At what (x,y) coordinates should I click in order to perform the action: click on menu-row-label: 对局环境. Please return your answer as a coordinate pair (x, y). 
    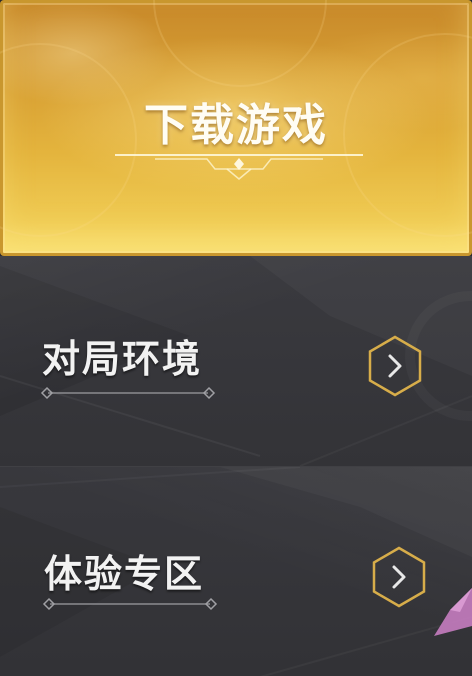
    Looking at the image, I should click on (122, 359).